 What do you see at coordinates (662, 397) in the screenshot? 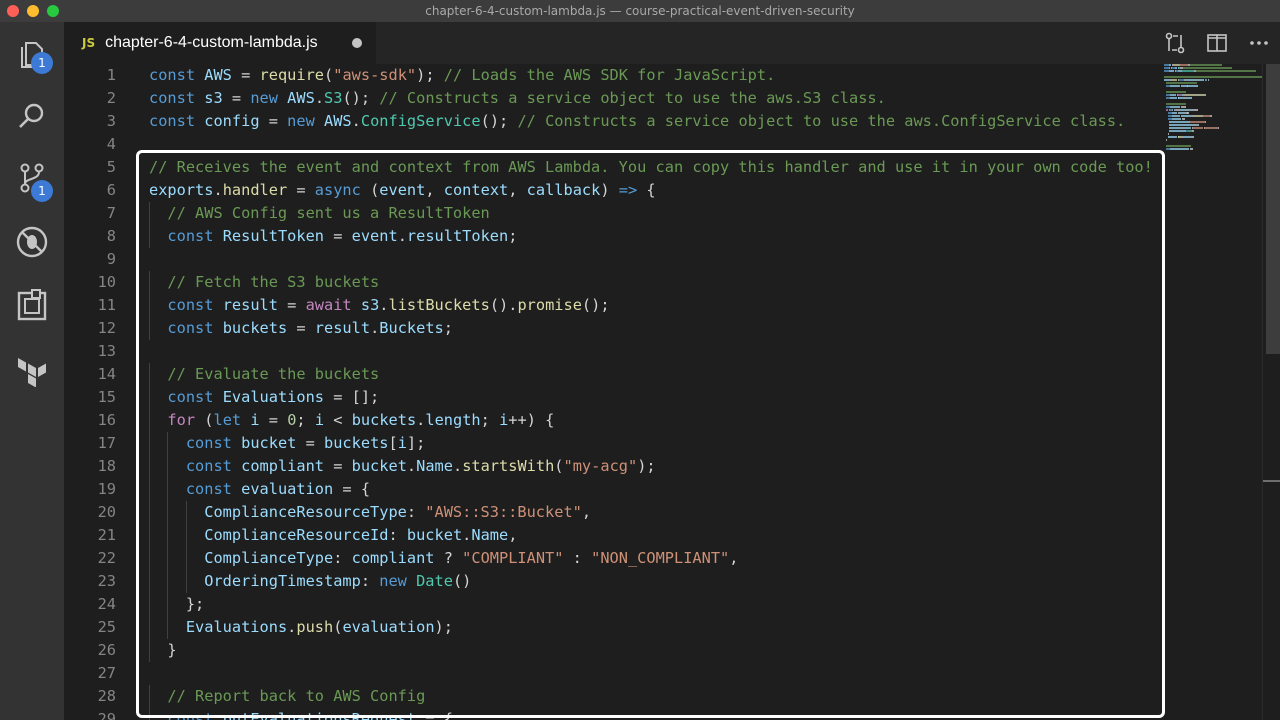
I see `code-line: 15 const Evaluations = [];` at bounding box center [662, 397].